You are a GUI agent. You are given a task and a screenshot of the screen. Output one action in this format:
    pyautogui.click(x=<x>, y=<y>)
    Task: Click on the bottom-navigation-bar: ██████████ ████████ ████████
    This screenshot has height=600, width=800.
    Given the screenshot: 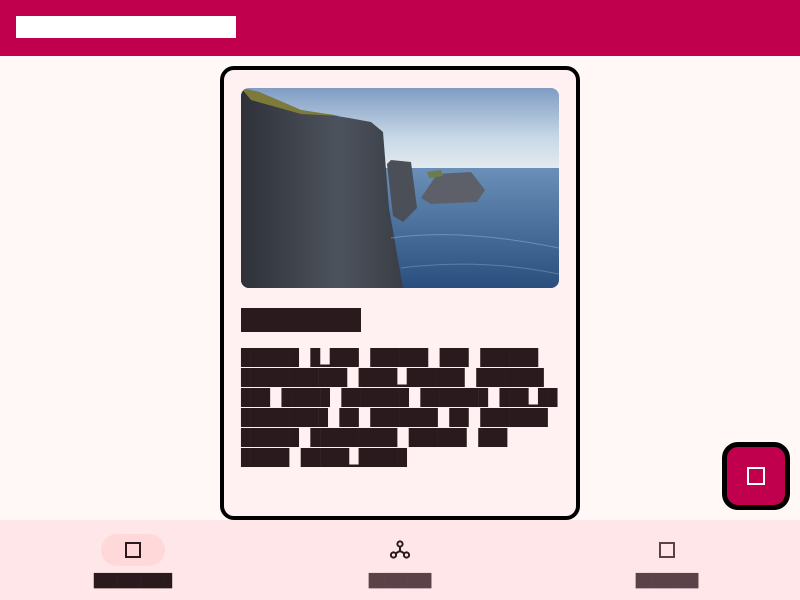 What is the action you would take?
    pyautogui.click(x=400, y=560)
    